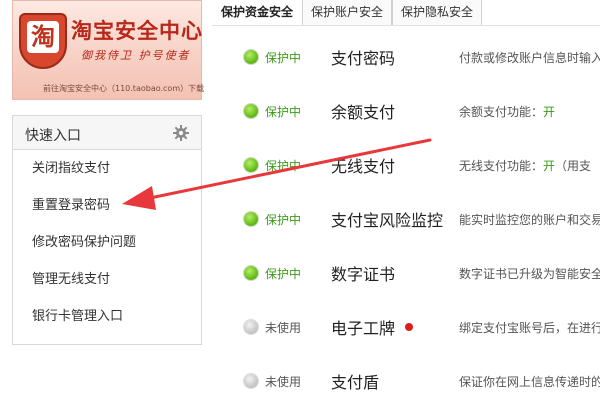 This screenshot has width=600, height=400. Describe the element at coordinates (501, 112) in the screenshot. I see `desc-text: 余额支付功能：` at that location.